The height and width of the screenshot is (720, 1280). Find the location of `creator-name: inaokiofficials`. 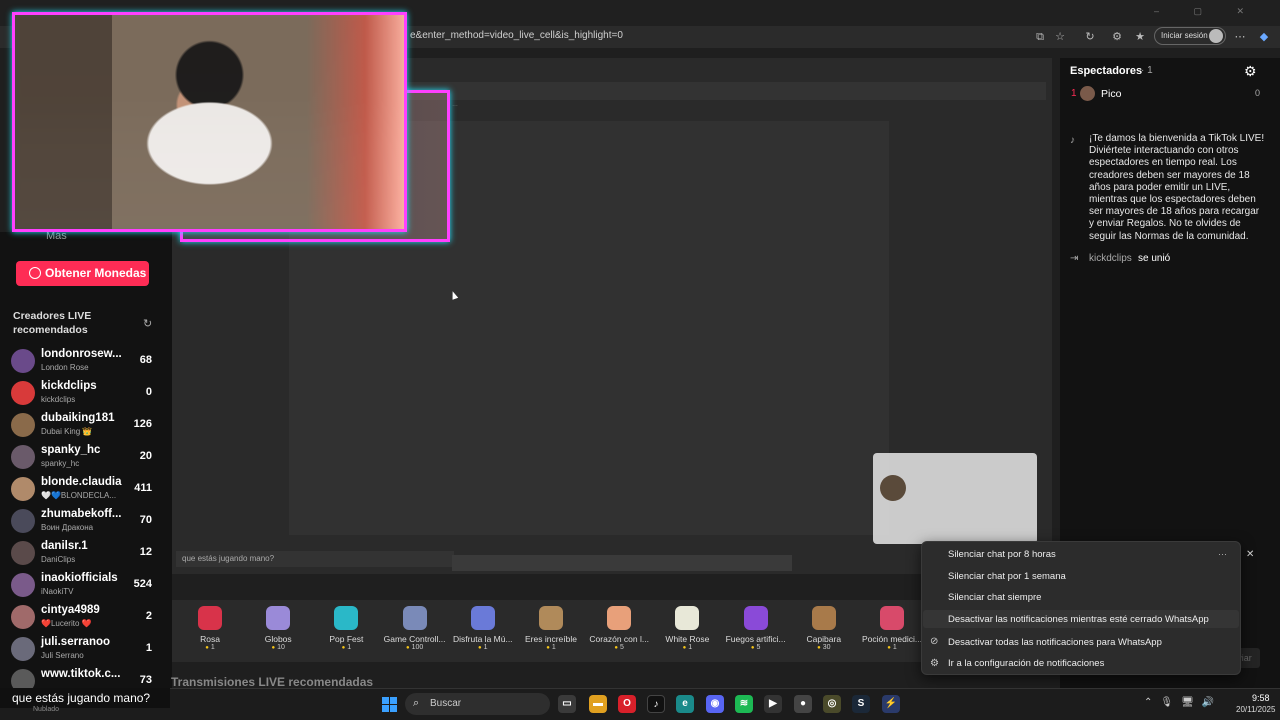

creator-name: inaokiofficials is located at coordinates (79, 578).